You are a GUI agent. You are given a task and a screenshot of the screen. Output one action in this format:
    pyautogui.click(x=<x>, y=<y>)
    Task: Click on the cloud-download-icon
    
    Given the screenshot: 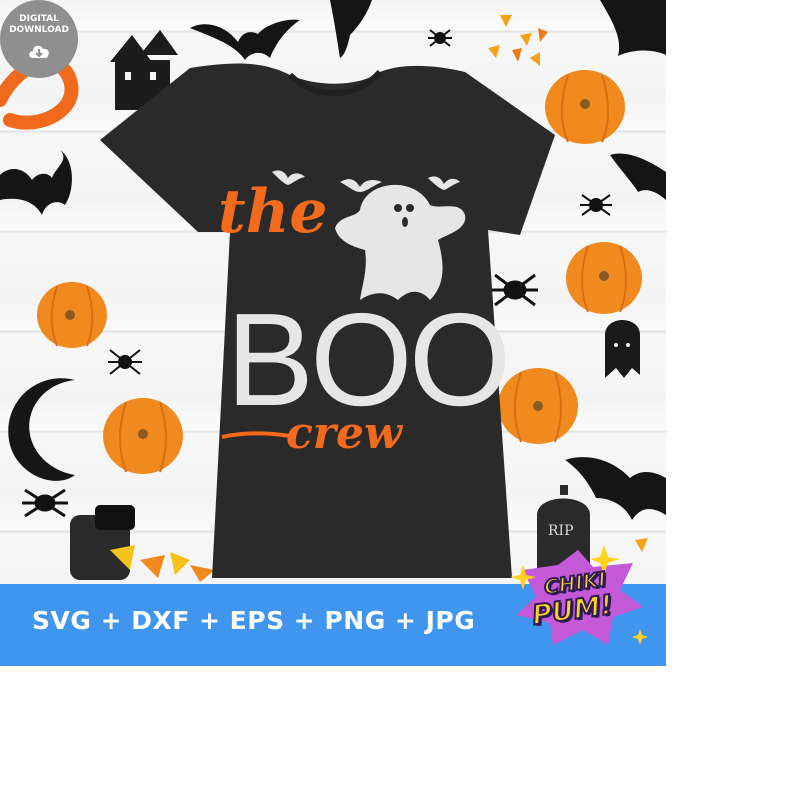 What is the action you would take?
    pyautogui.click(x=39, y=51)
    